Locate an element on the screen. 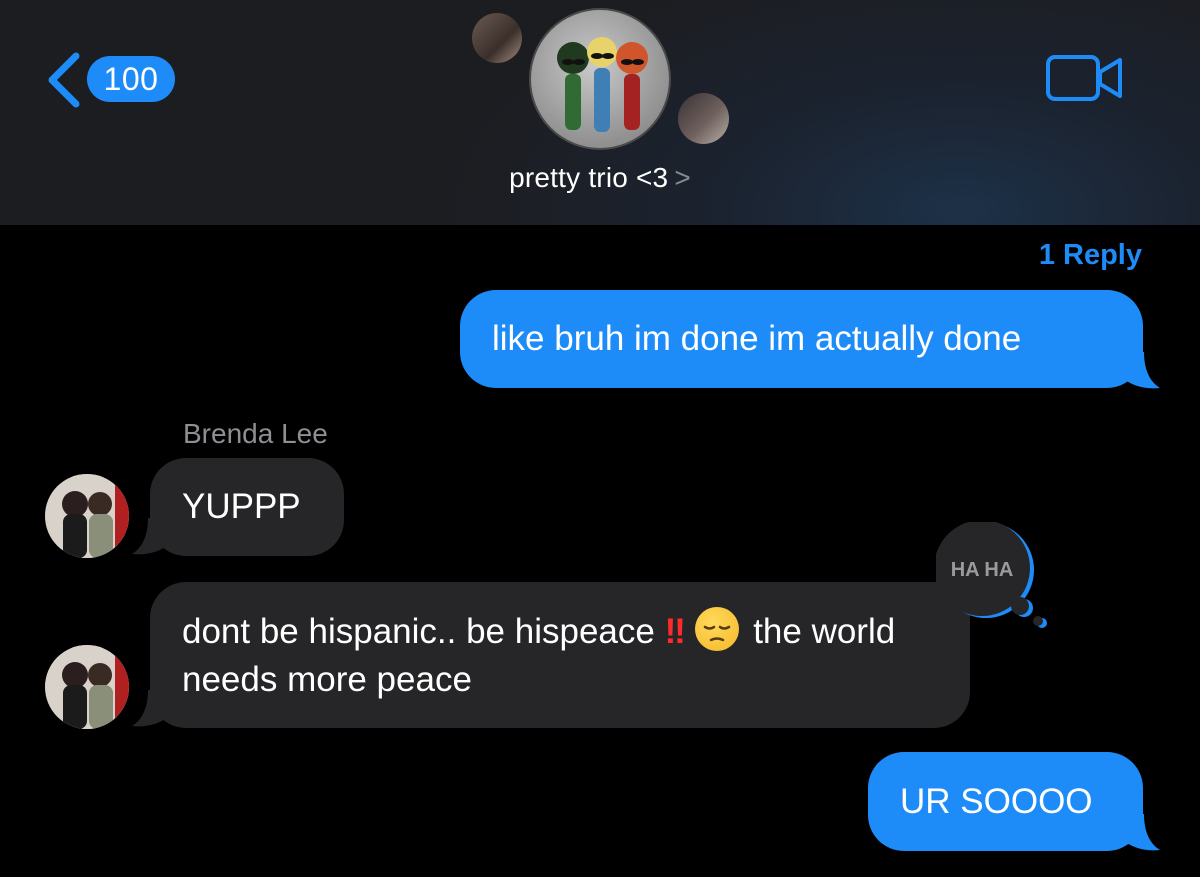 This screenshot has width=1200, height=877. group-title: pretty trio <3 > is located at coordinates (600, 178).